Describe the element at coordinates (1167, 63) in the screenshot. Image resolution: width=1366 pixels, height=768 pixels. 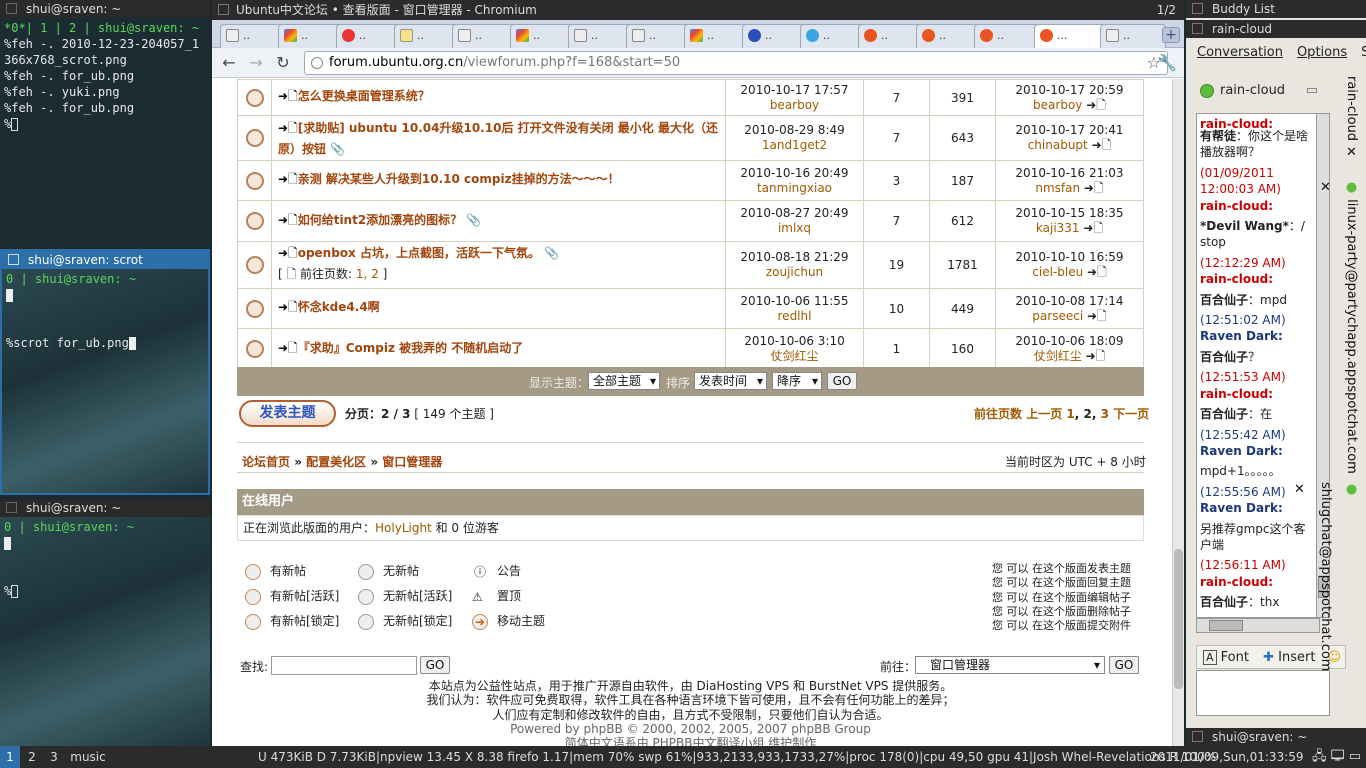
I see `wrench-icon: 🔧` at that location.